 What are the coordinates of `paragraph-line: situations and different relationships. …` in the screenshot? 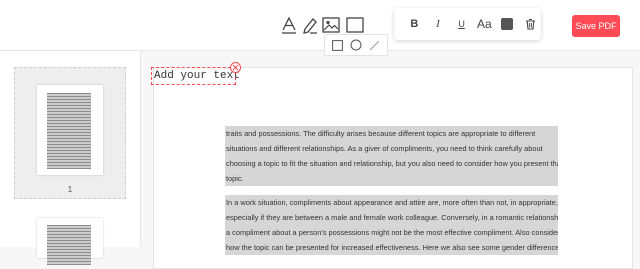 It's located at (384, 148).